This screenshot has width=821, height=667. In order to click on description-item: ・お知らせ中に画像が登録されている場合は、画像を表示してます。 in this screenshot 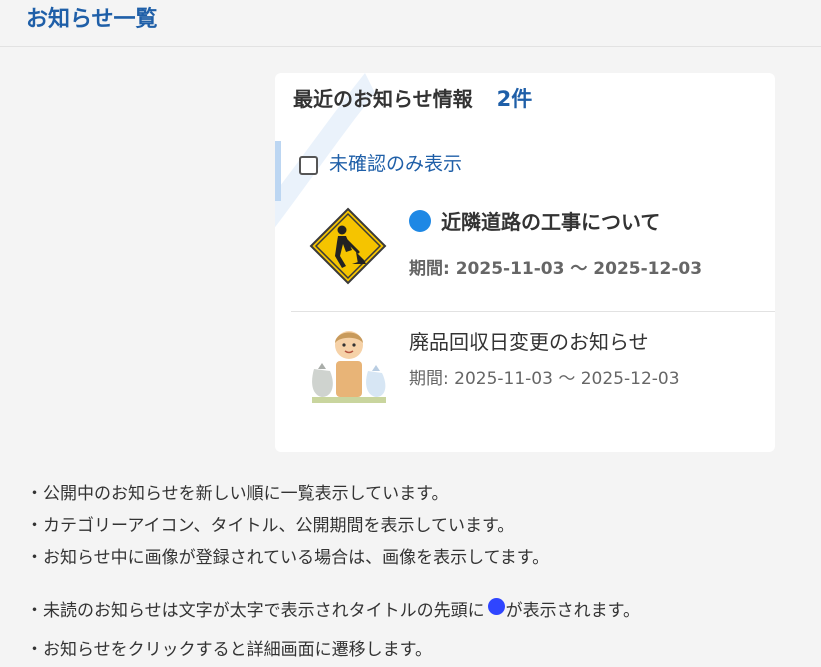, I will do `click(288, 558)`.